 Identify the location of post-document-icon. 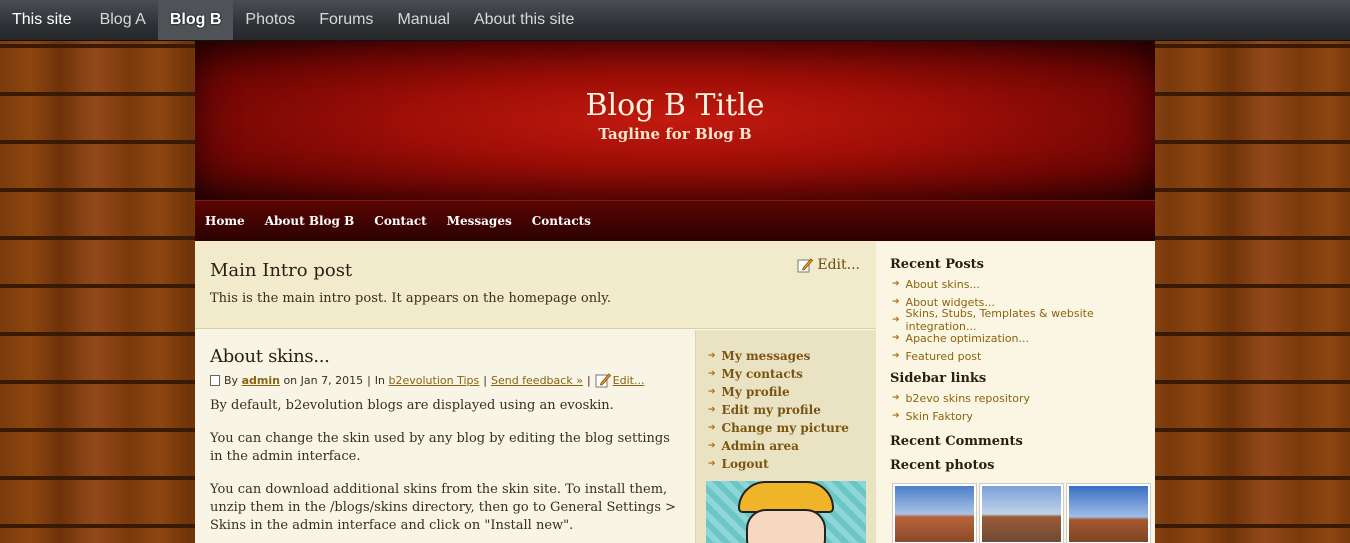
(215, 380).